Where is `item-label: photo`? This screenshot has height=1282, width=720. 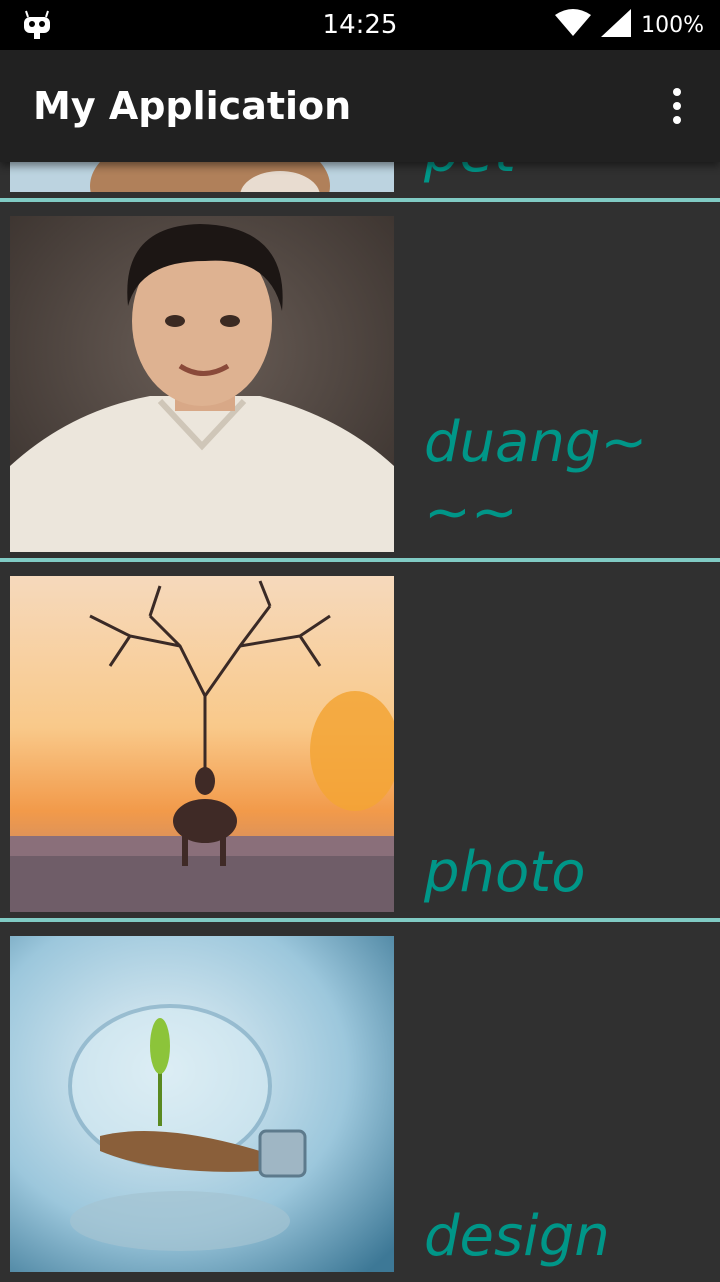
item-label: photo is located at coordinates (505, 872).